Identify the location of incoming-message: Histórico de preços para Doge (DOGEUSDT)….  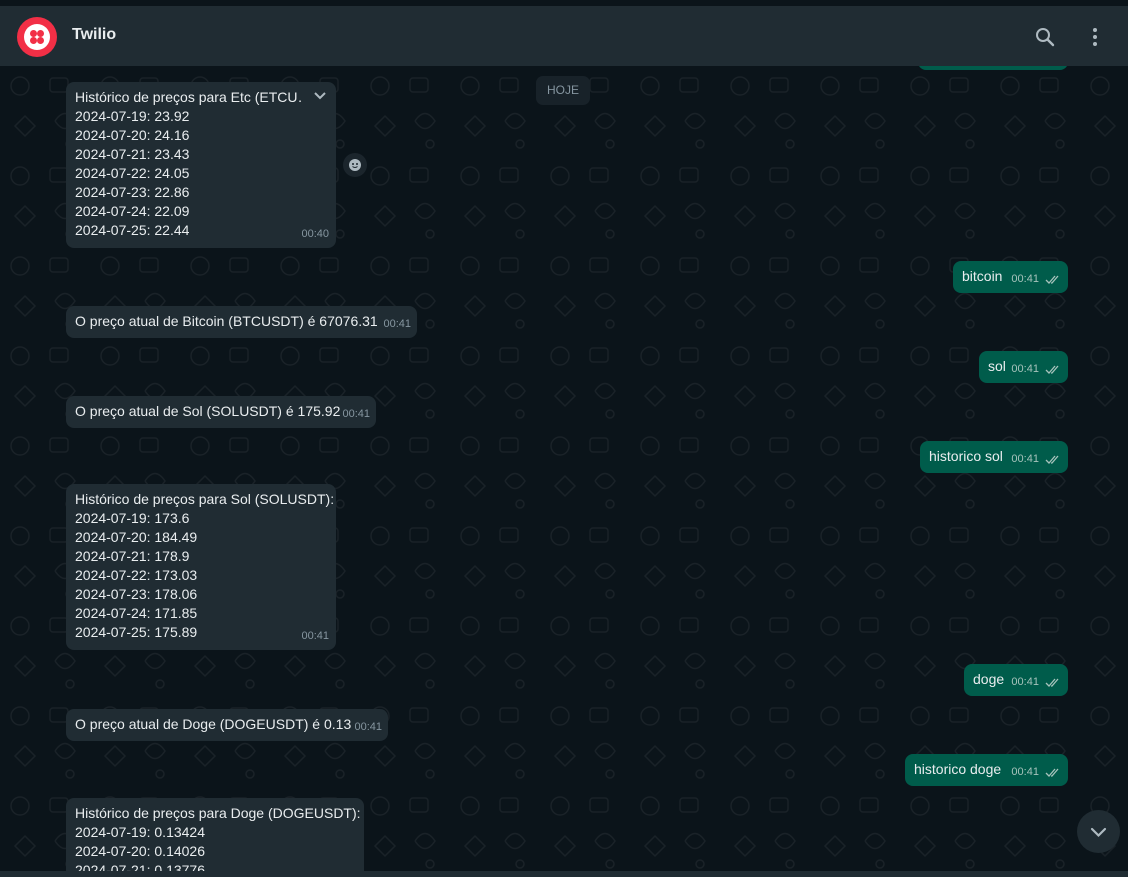
(215, 837).